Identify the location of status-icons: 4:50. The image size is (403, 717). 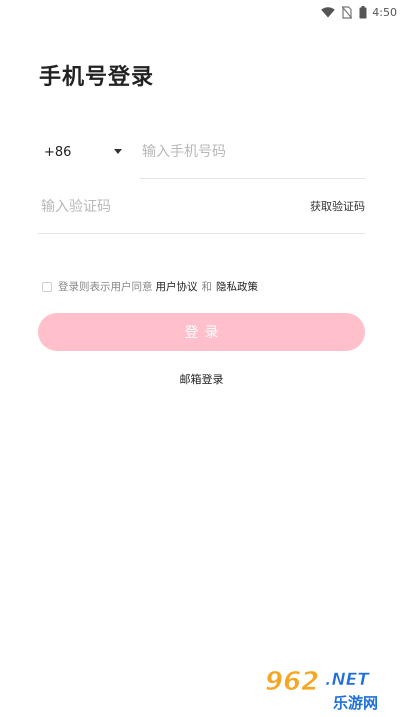
(359, 12).